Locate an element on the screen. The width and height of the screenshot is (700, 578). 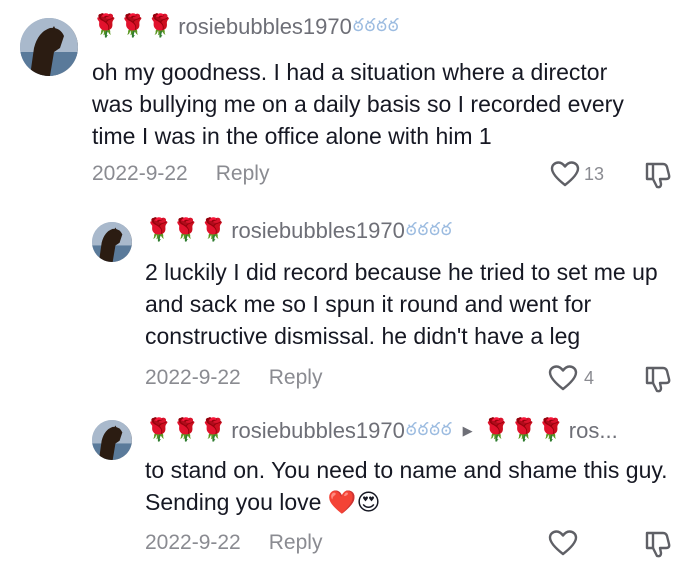
like-button: 13 is located at coordinates (577, 174).